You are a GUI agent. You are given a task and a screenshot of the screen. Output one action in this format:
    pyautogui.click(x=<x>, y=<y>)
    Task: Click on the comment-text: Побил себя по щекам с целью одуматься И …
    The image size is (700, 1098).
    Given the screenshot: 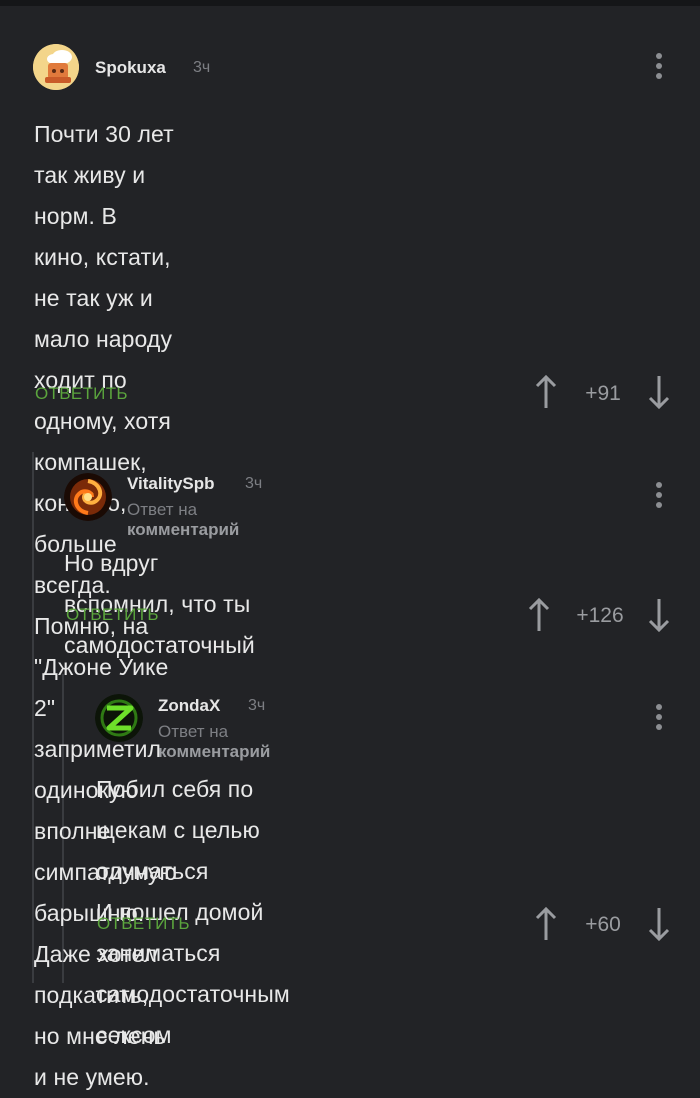 What is the action you would take?
    pyautogui.click(x=193, y=912)
    